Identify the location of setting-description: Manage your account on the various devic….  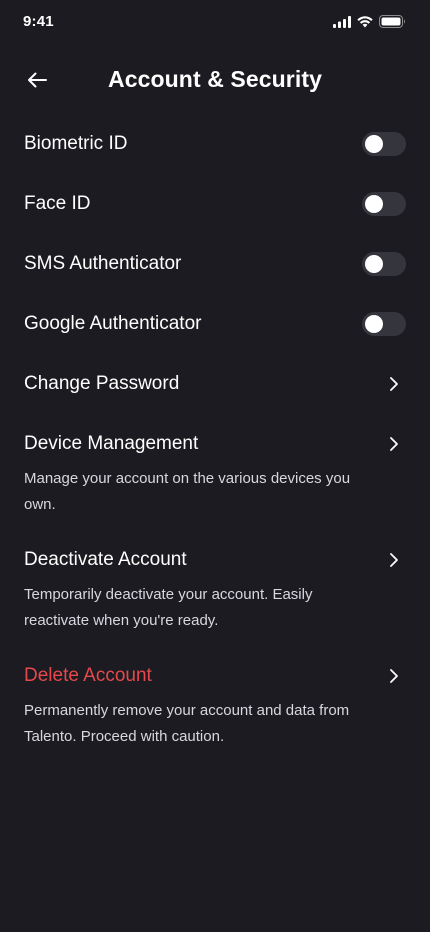
(187, 491).